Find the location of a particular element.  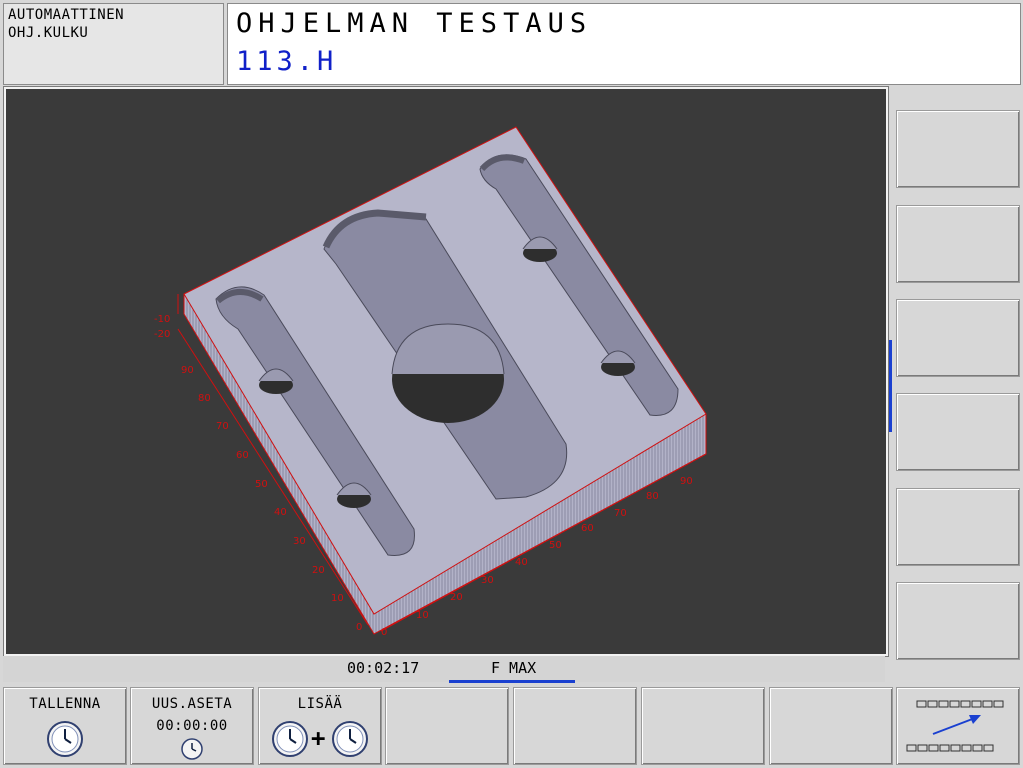

softkey-bar-switch is located at coordinates (958, 726).